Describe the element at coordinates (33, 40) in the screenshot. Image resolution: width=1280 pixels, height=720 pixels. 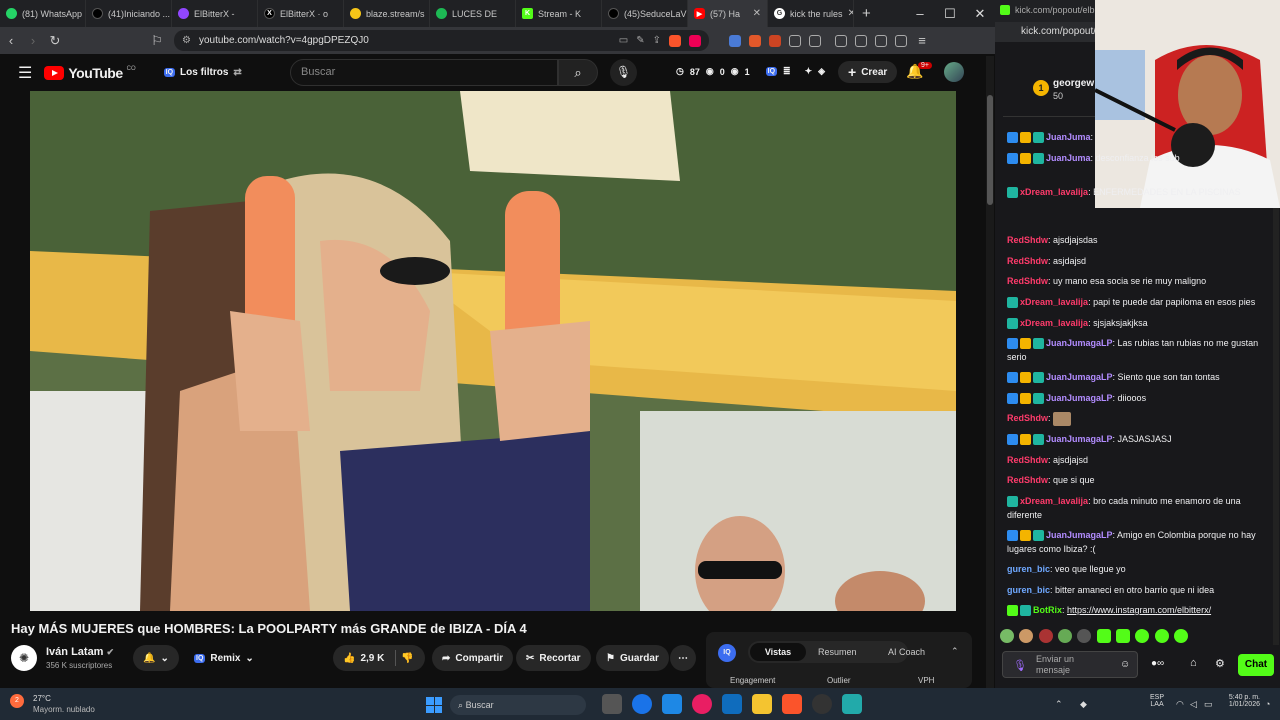
I see `forward-icon: ›` at that location.